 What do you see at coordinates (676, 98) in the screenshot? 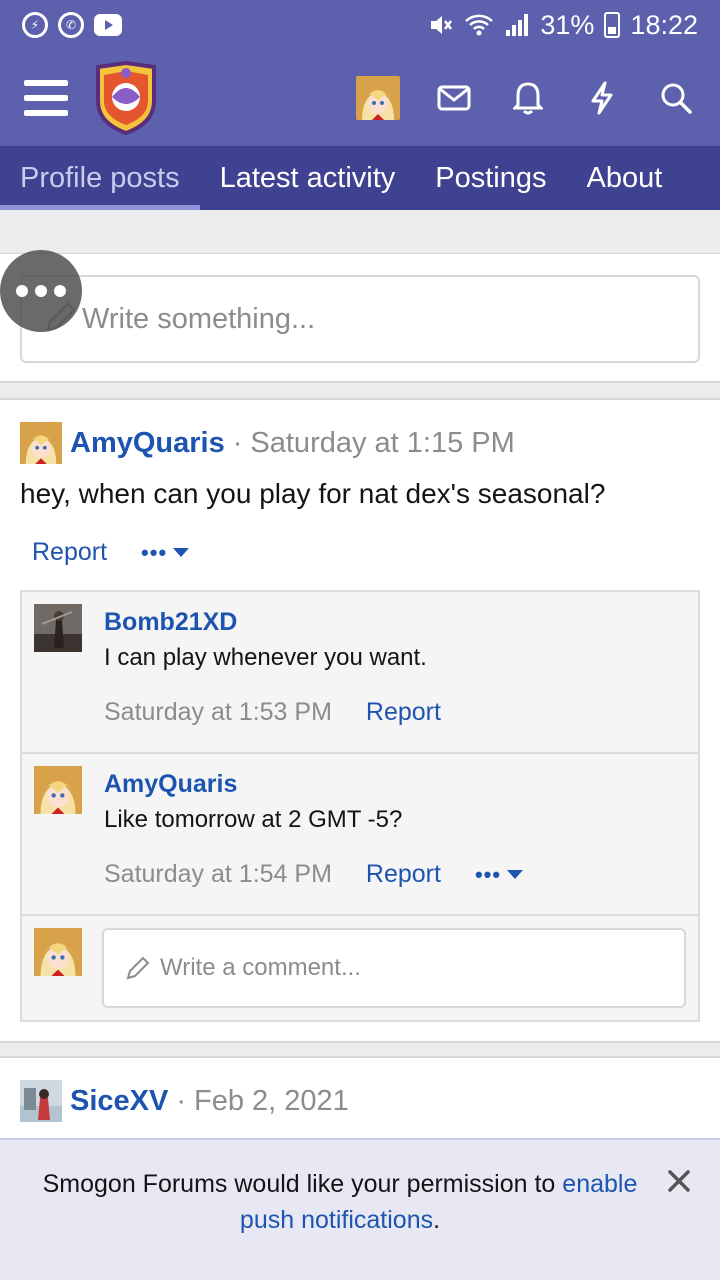
I see `search-icon` at bounding box center [676, 98].